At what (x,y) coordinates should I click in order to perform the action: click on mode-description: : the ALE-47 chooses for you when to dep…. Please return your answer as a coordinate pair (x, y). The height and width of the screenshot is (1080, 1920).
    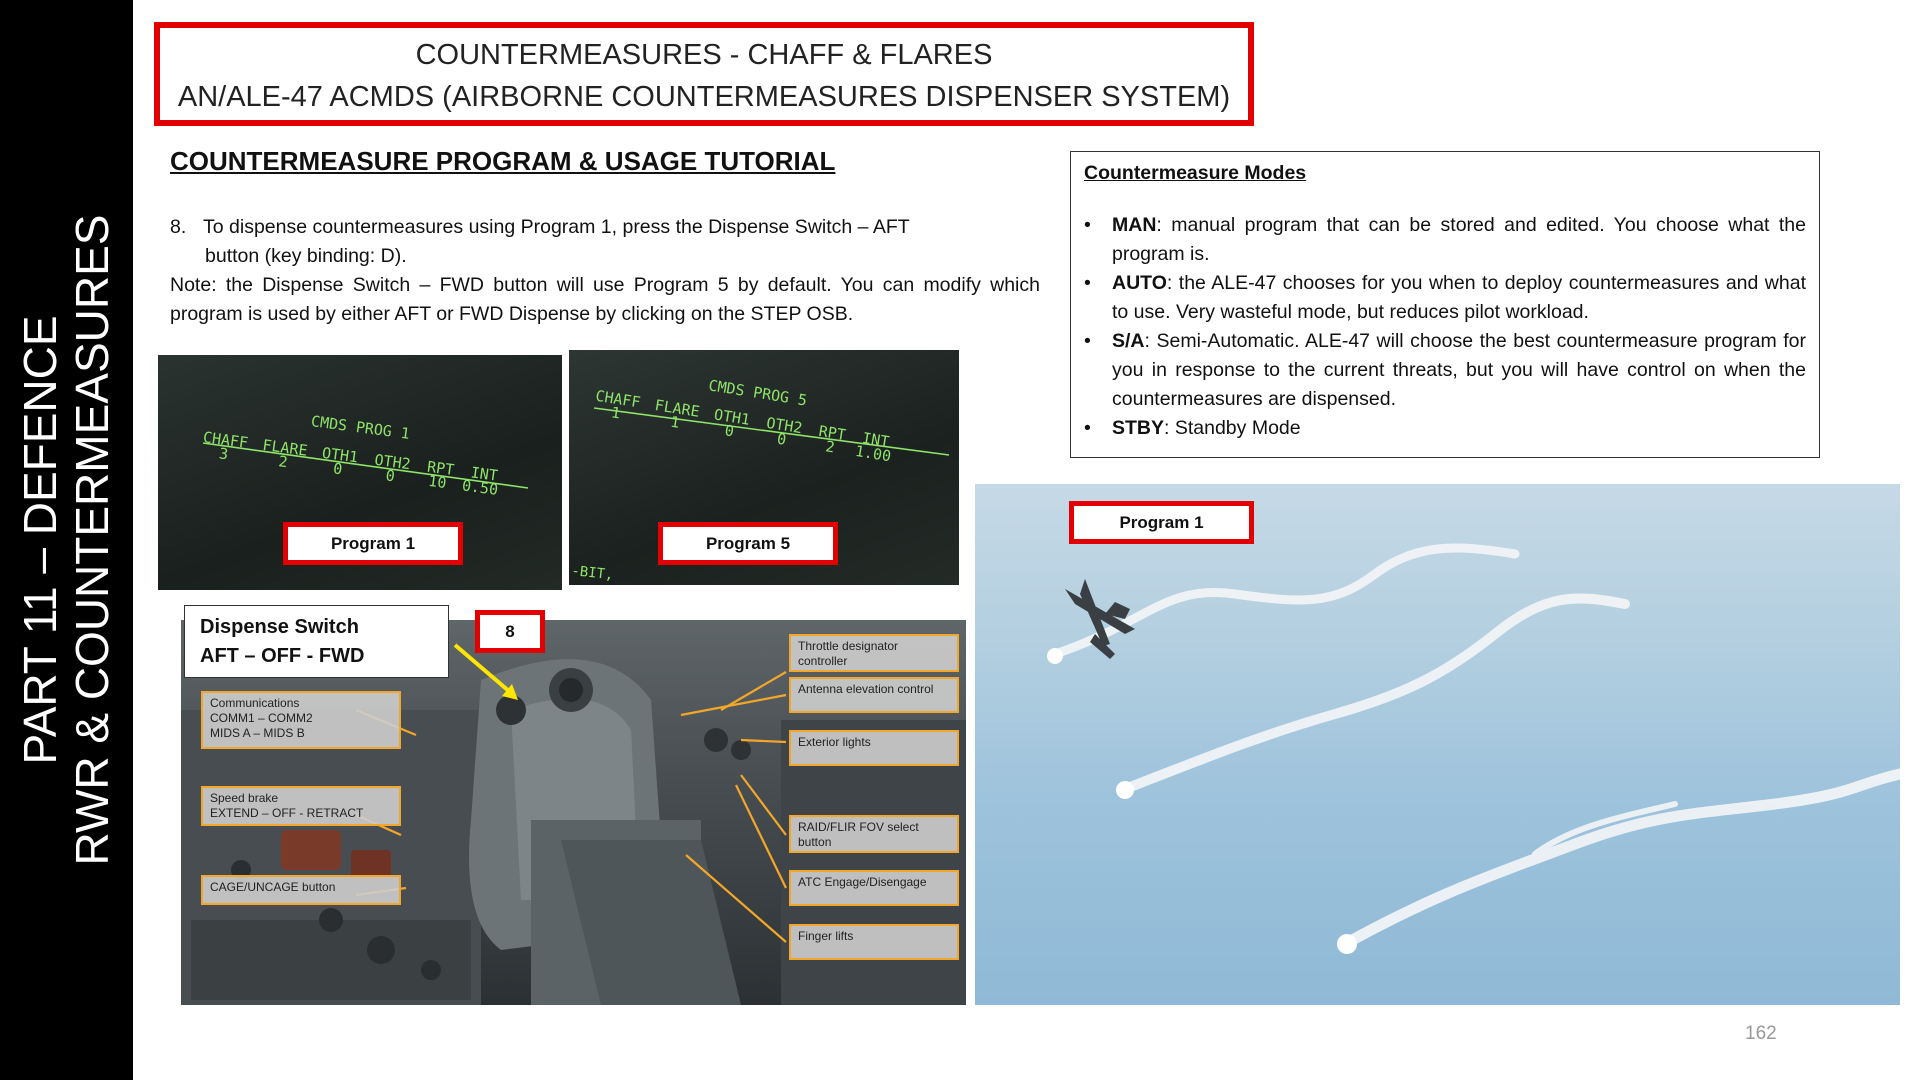
    Looking at the image, I should click on (1459, 297).